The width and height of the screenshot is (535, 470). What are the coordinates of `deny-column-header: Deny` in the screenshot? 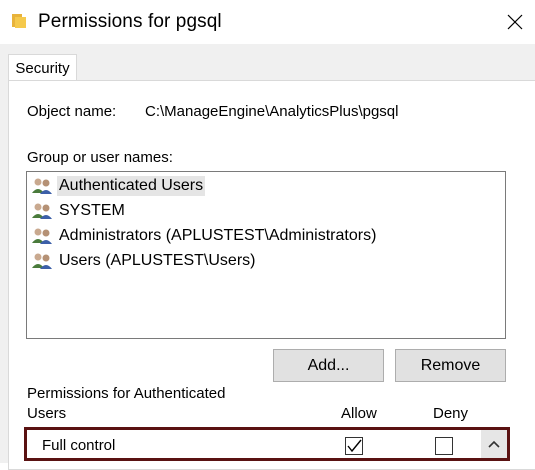 It's located at (451, 413).